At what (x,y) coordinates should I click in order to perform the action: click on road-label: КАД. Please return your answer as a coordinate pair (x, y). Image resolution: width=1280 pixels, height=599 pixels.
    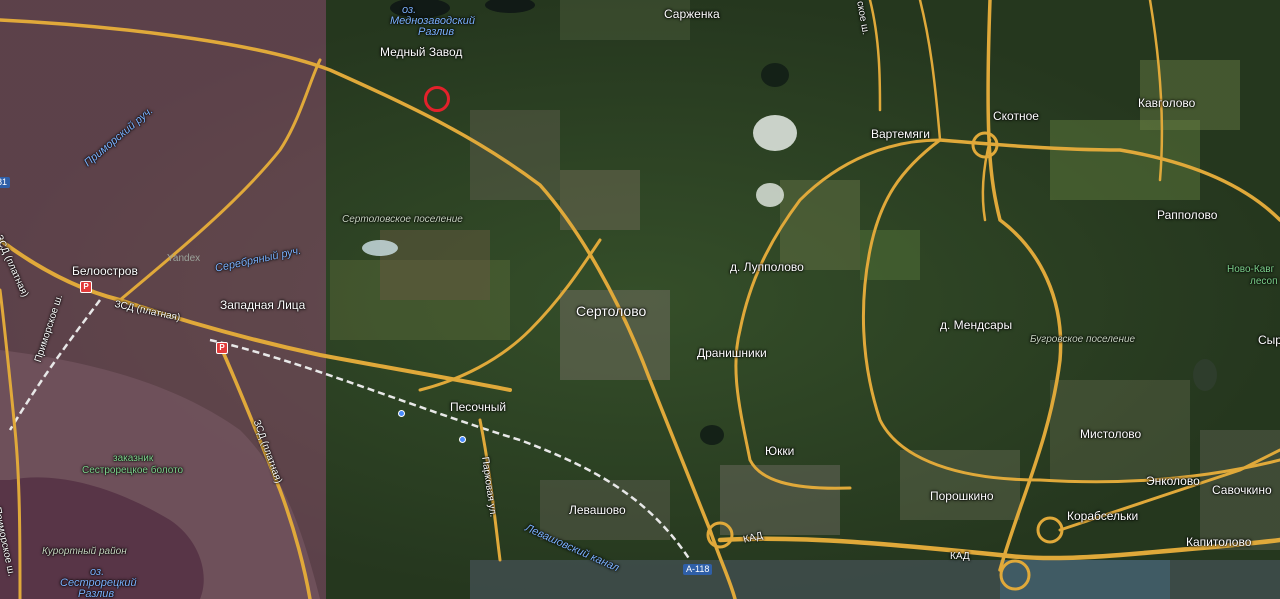
    Looking at the image, I should click on (960, 556).